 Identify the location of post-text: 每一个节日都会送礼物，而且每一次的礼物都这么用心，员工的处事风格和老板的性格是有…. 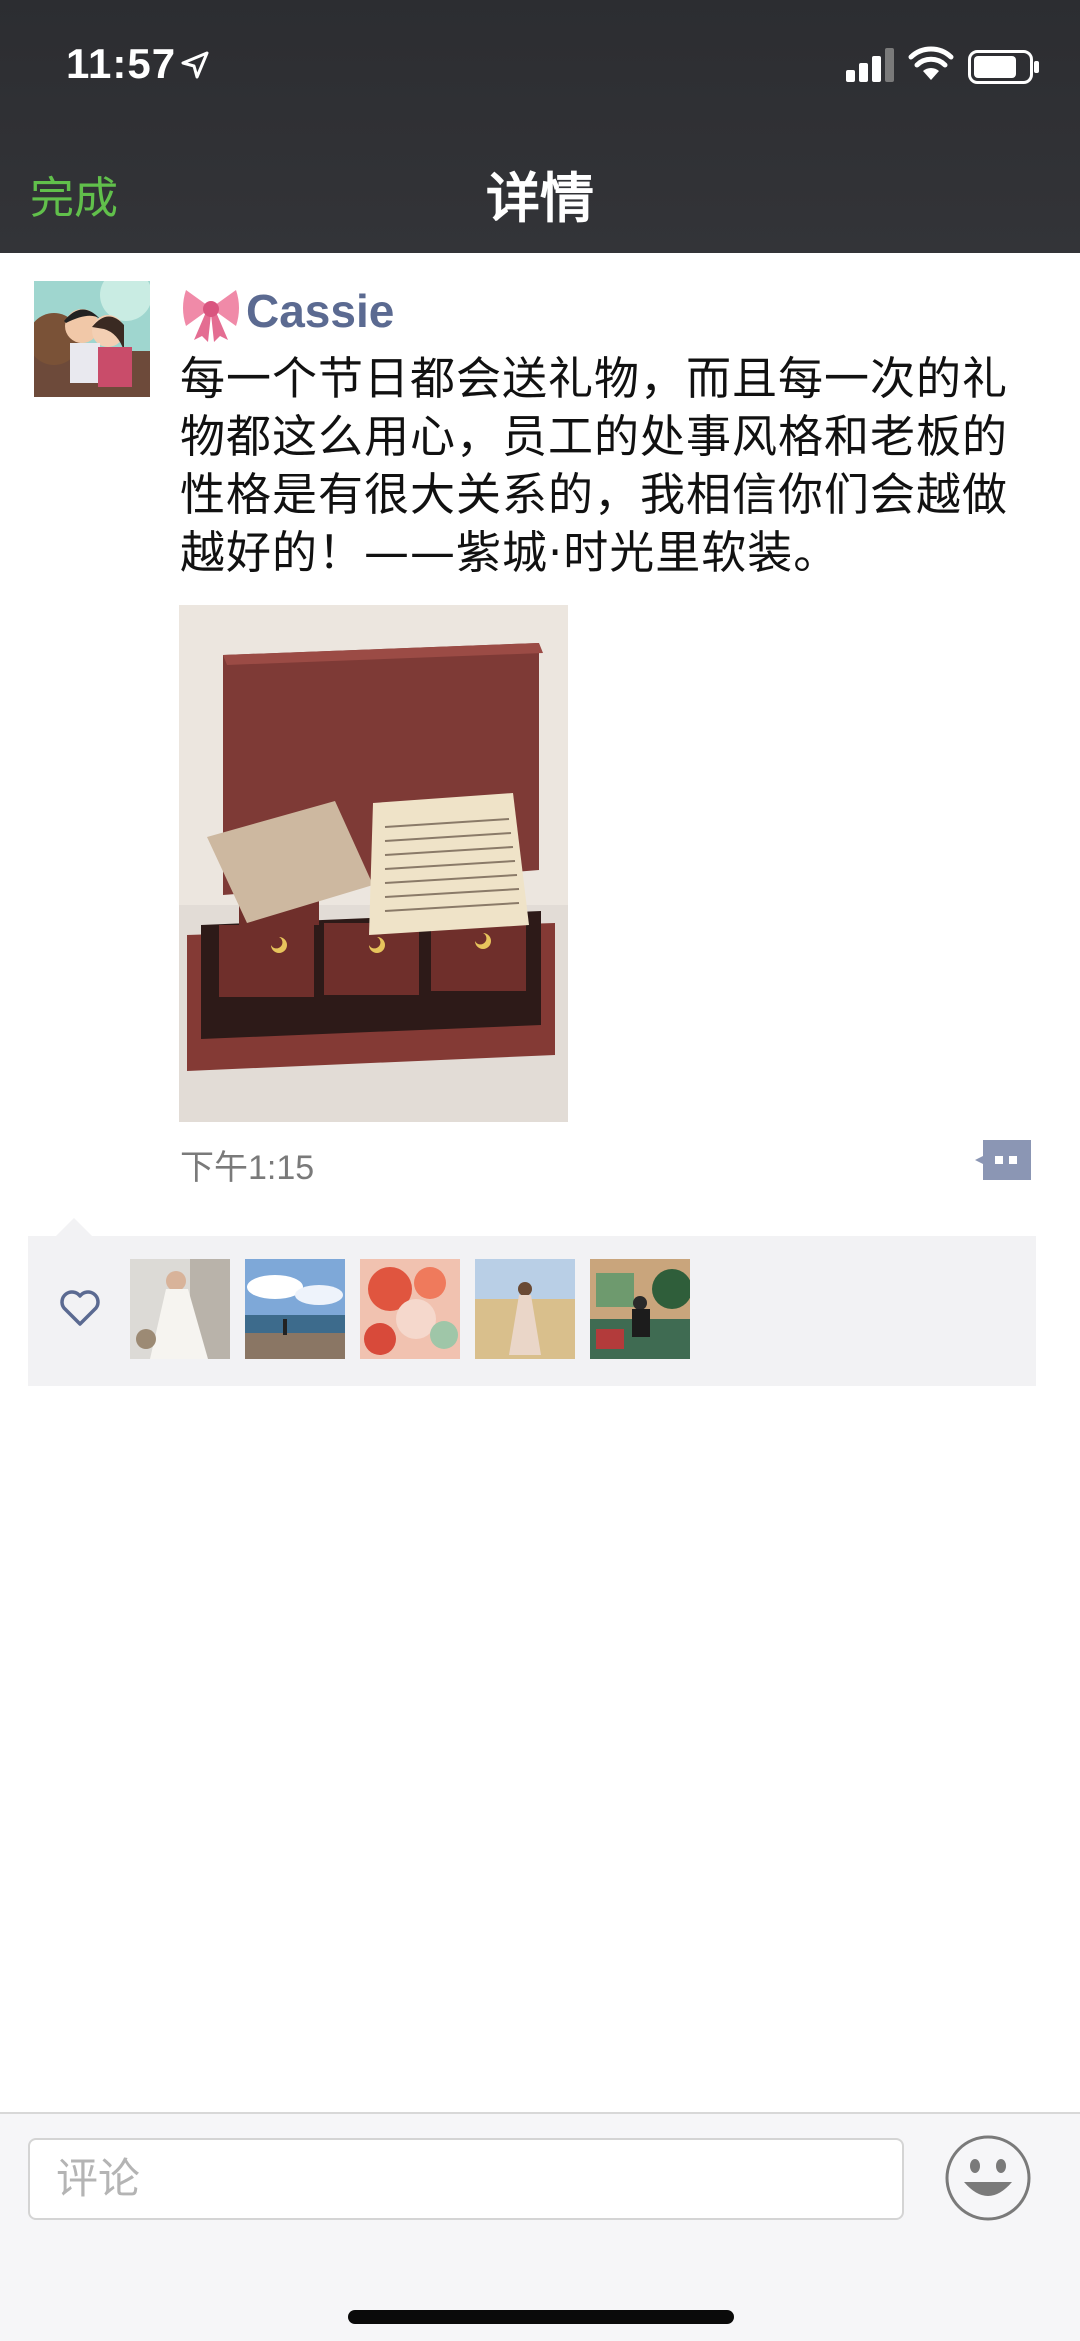
(594, 465).